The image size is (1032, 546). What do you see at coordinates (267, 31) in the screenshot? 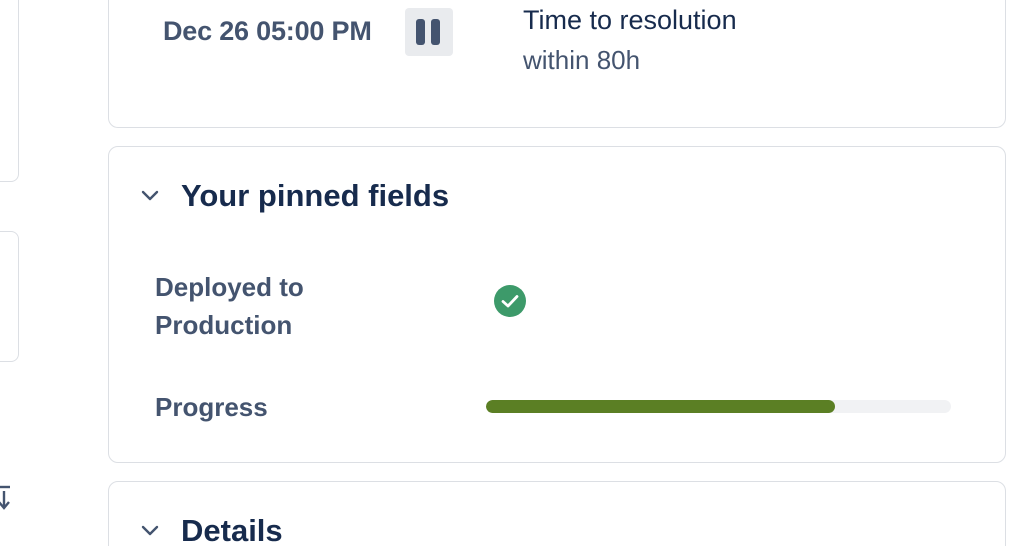
I see `sla-due-date: Dec 26 05:00 PM` at bounding box center [267, 31].